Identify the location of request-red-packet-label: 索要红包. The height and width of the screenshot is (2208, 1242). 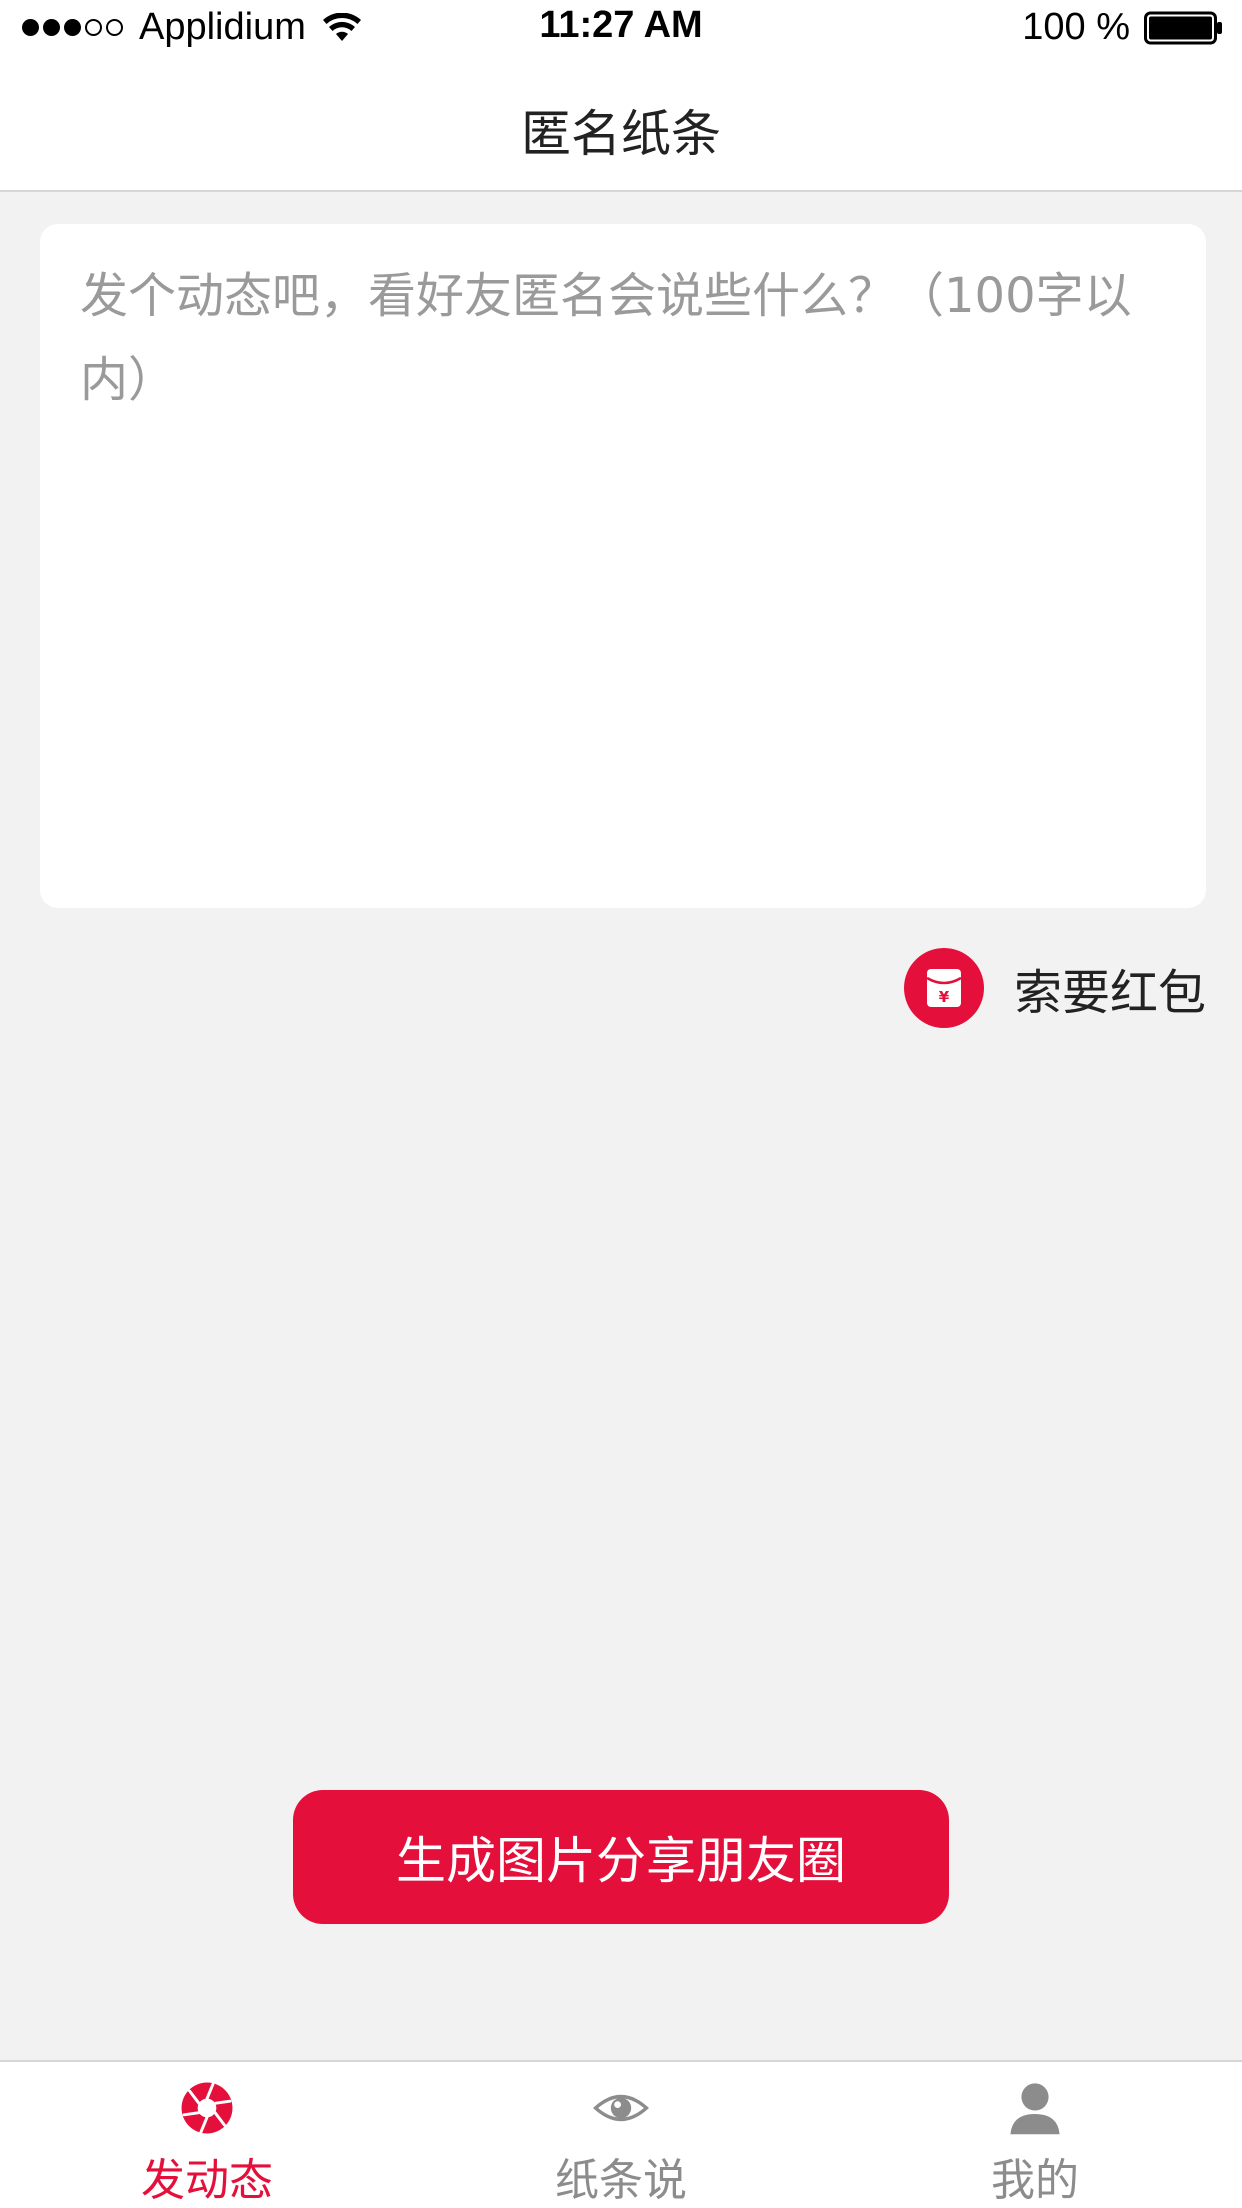
(1109, 993).